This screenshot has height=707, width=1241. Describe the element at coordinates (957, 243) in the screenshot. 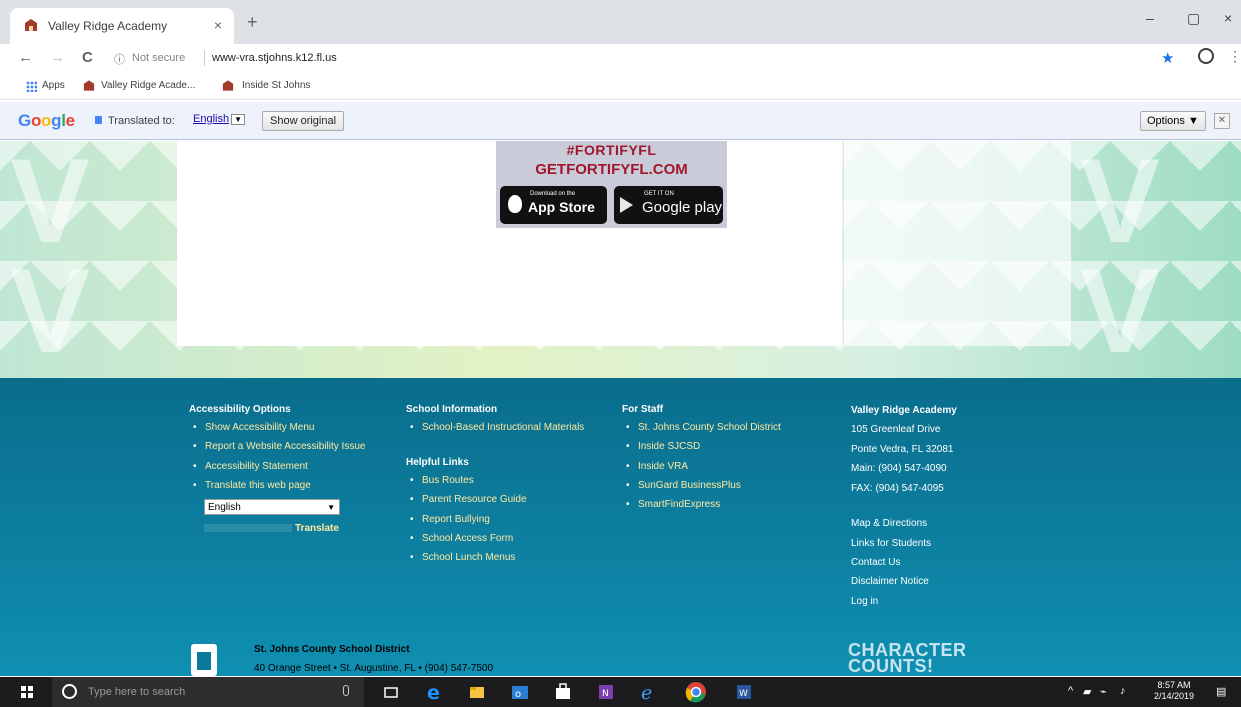

I see `sidebar-panel` at that location.